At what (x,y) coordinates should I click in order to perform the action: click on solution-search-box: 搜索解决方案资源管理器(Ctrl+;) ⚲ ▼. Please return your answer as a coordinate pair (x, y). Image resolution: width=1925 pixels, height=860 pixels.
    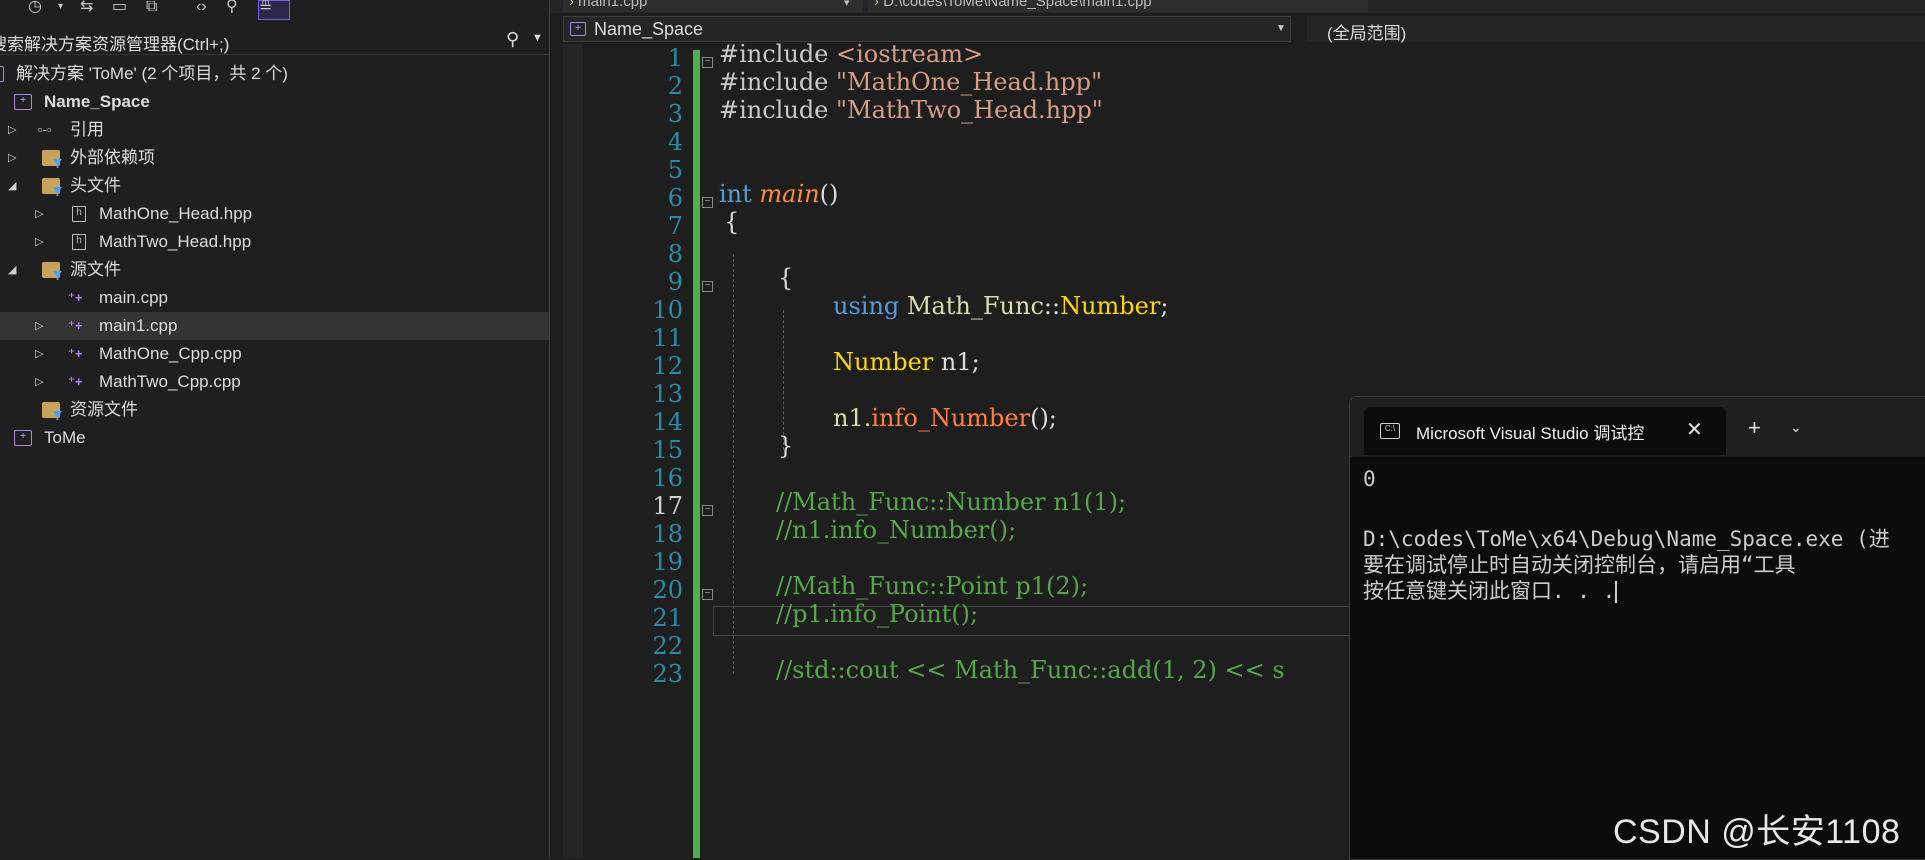
    Looking at the image, I should click on (274, 40).